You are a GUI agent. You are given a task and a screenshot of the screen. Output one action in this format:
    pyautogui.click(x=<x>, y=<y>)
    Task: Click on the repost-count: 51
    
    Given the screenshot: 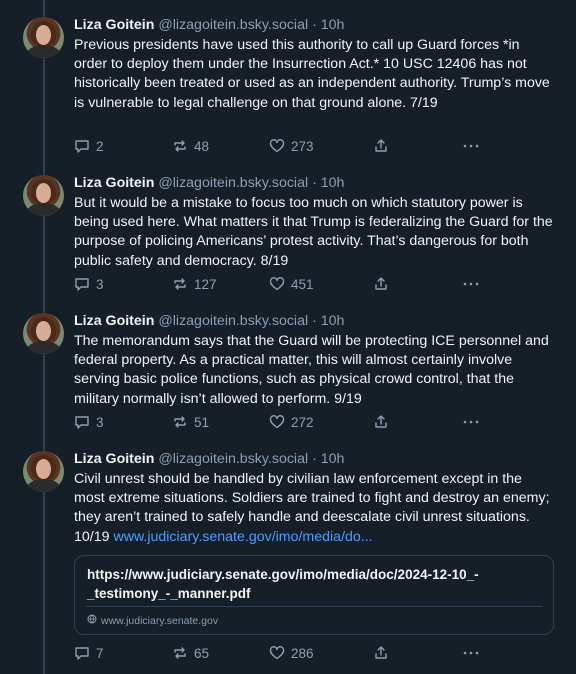 What is the action you would take?
    pyautogui.click(x=202, y=422)
    